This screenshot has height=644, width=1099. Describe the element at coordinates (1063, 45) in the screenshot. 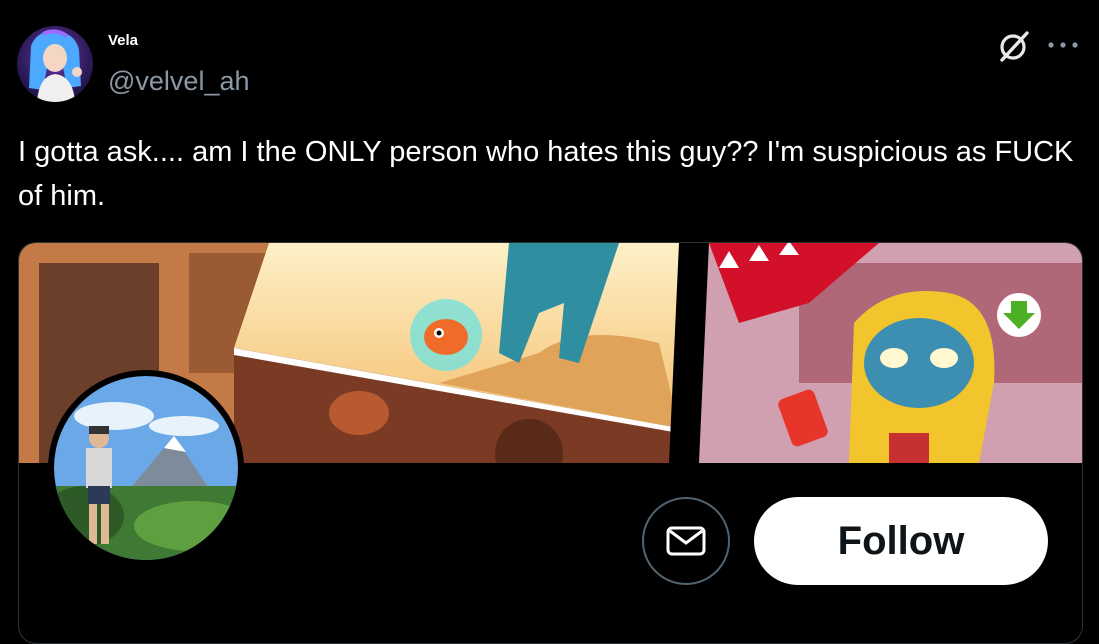

I see `more-options-icon` at that location.